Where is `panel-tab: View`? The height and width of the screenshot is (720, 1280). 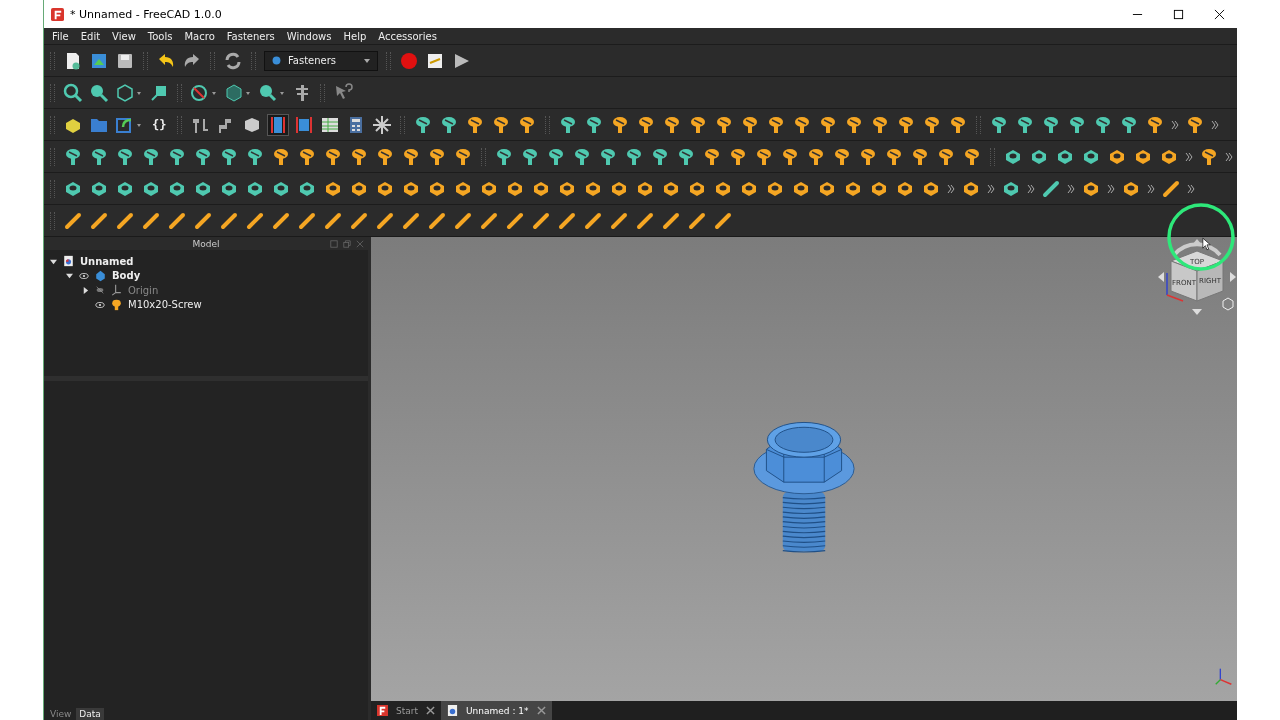
panel-tab: View is located at coordinates (61, 714).